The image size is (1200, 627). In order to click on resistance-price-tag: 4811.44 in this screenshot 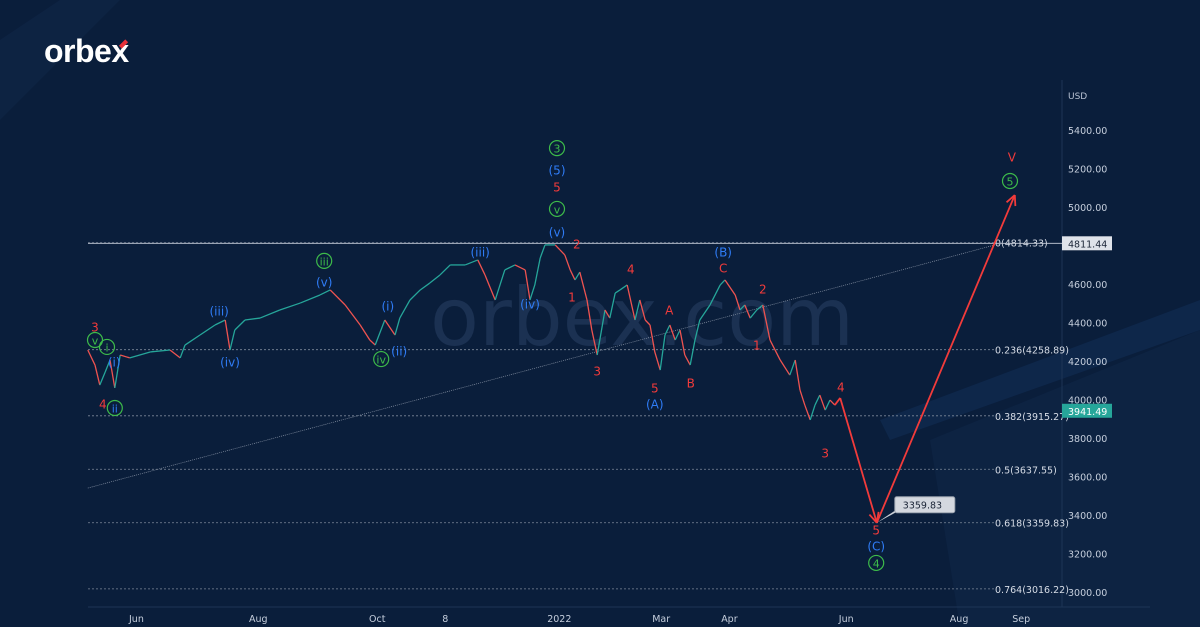, I will do `click(1087, 244)`.